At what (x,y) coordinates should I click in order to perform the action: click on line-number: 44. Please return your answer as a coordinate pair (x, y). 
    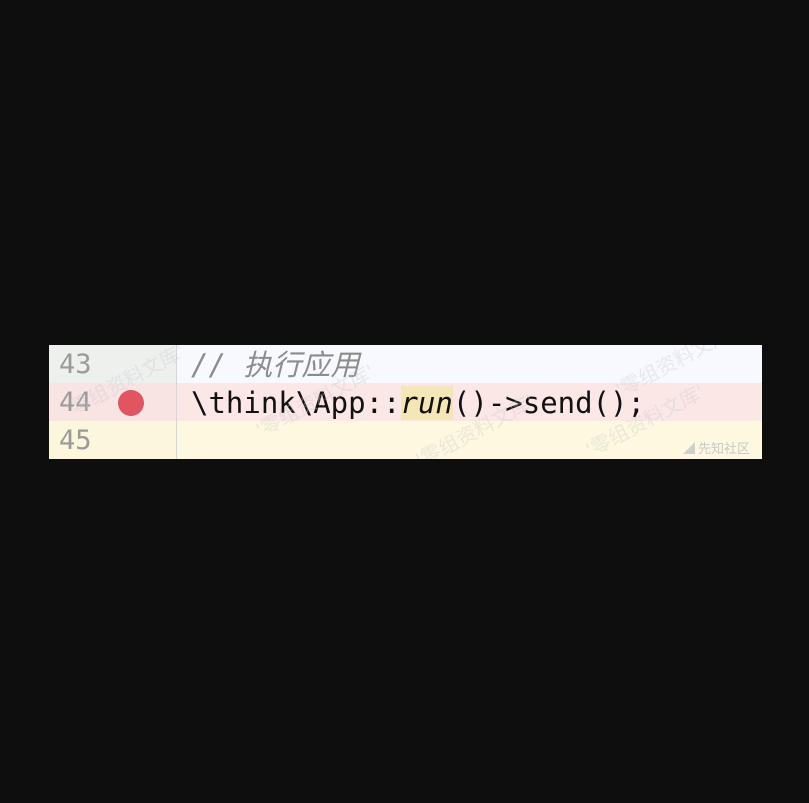
    Looking at the image, I should click on (75, 402).